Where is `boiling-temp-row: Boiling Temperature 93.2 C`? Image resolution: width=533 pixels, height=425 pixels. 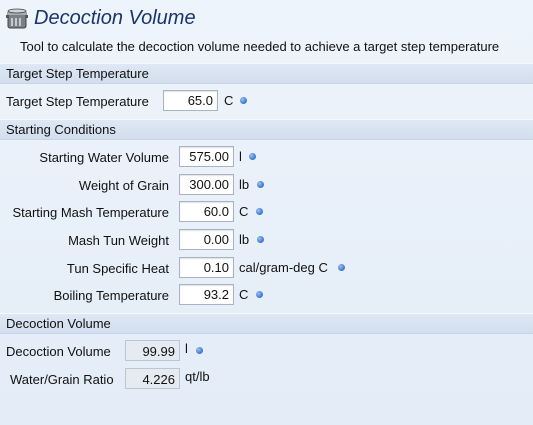
boiling-temp-row: Boiling Temperature 93.2 C is located at coordinates (266, 295).